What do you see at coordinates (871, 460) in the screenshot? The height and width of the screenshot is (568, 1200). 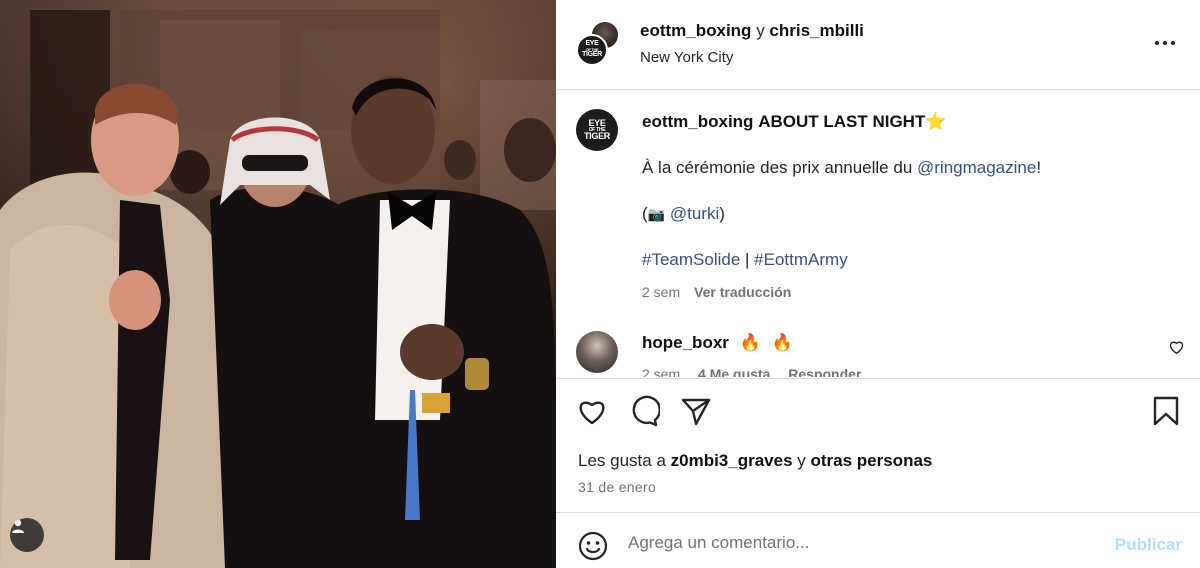 I see `likes-others: otras personas` at bounding box center [871, 460].